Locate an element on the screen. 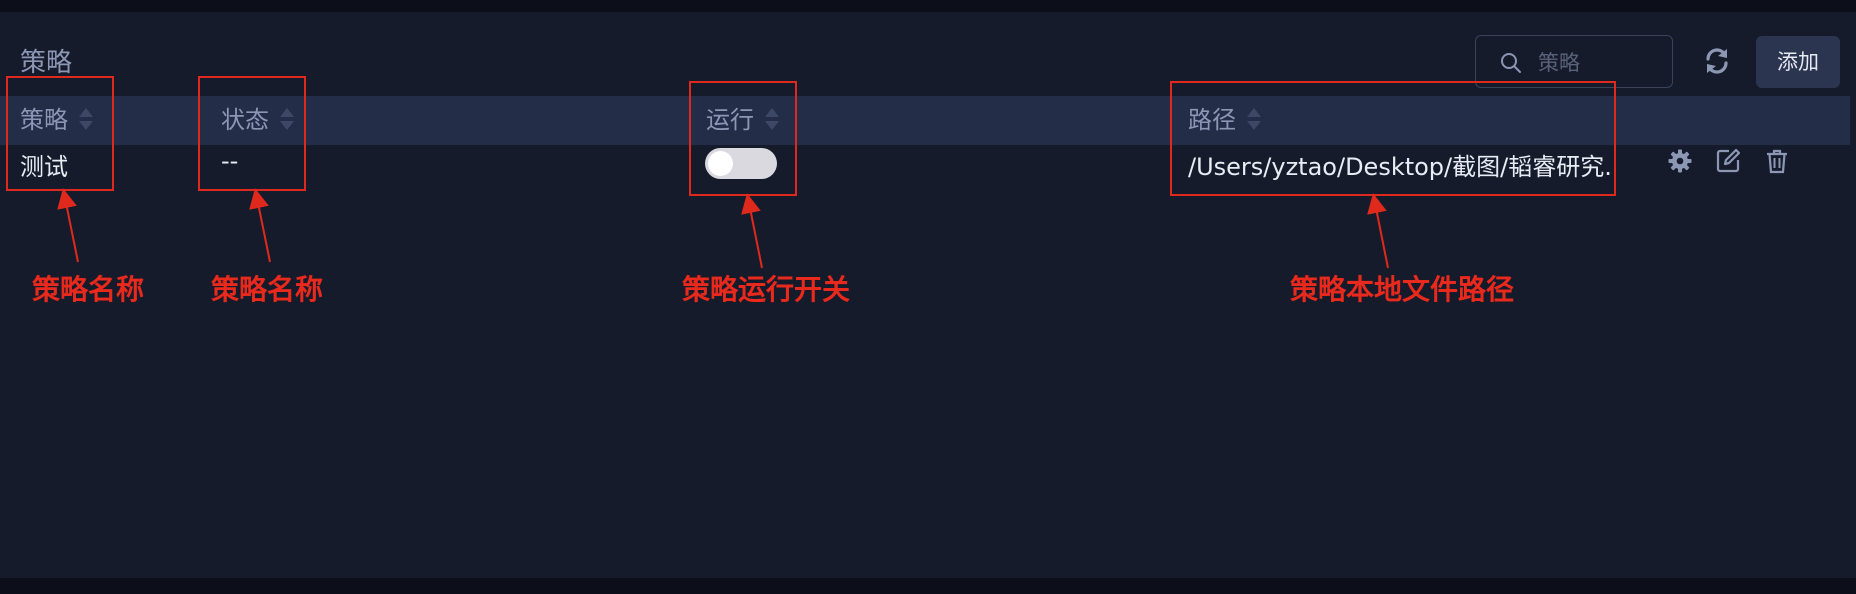 The width and height of the screenshot is (1856, 594). annotation-label-path: 策略本地文件路径 is located at coordinates (1402, 289).